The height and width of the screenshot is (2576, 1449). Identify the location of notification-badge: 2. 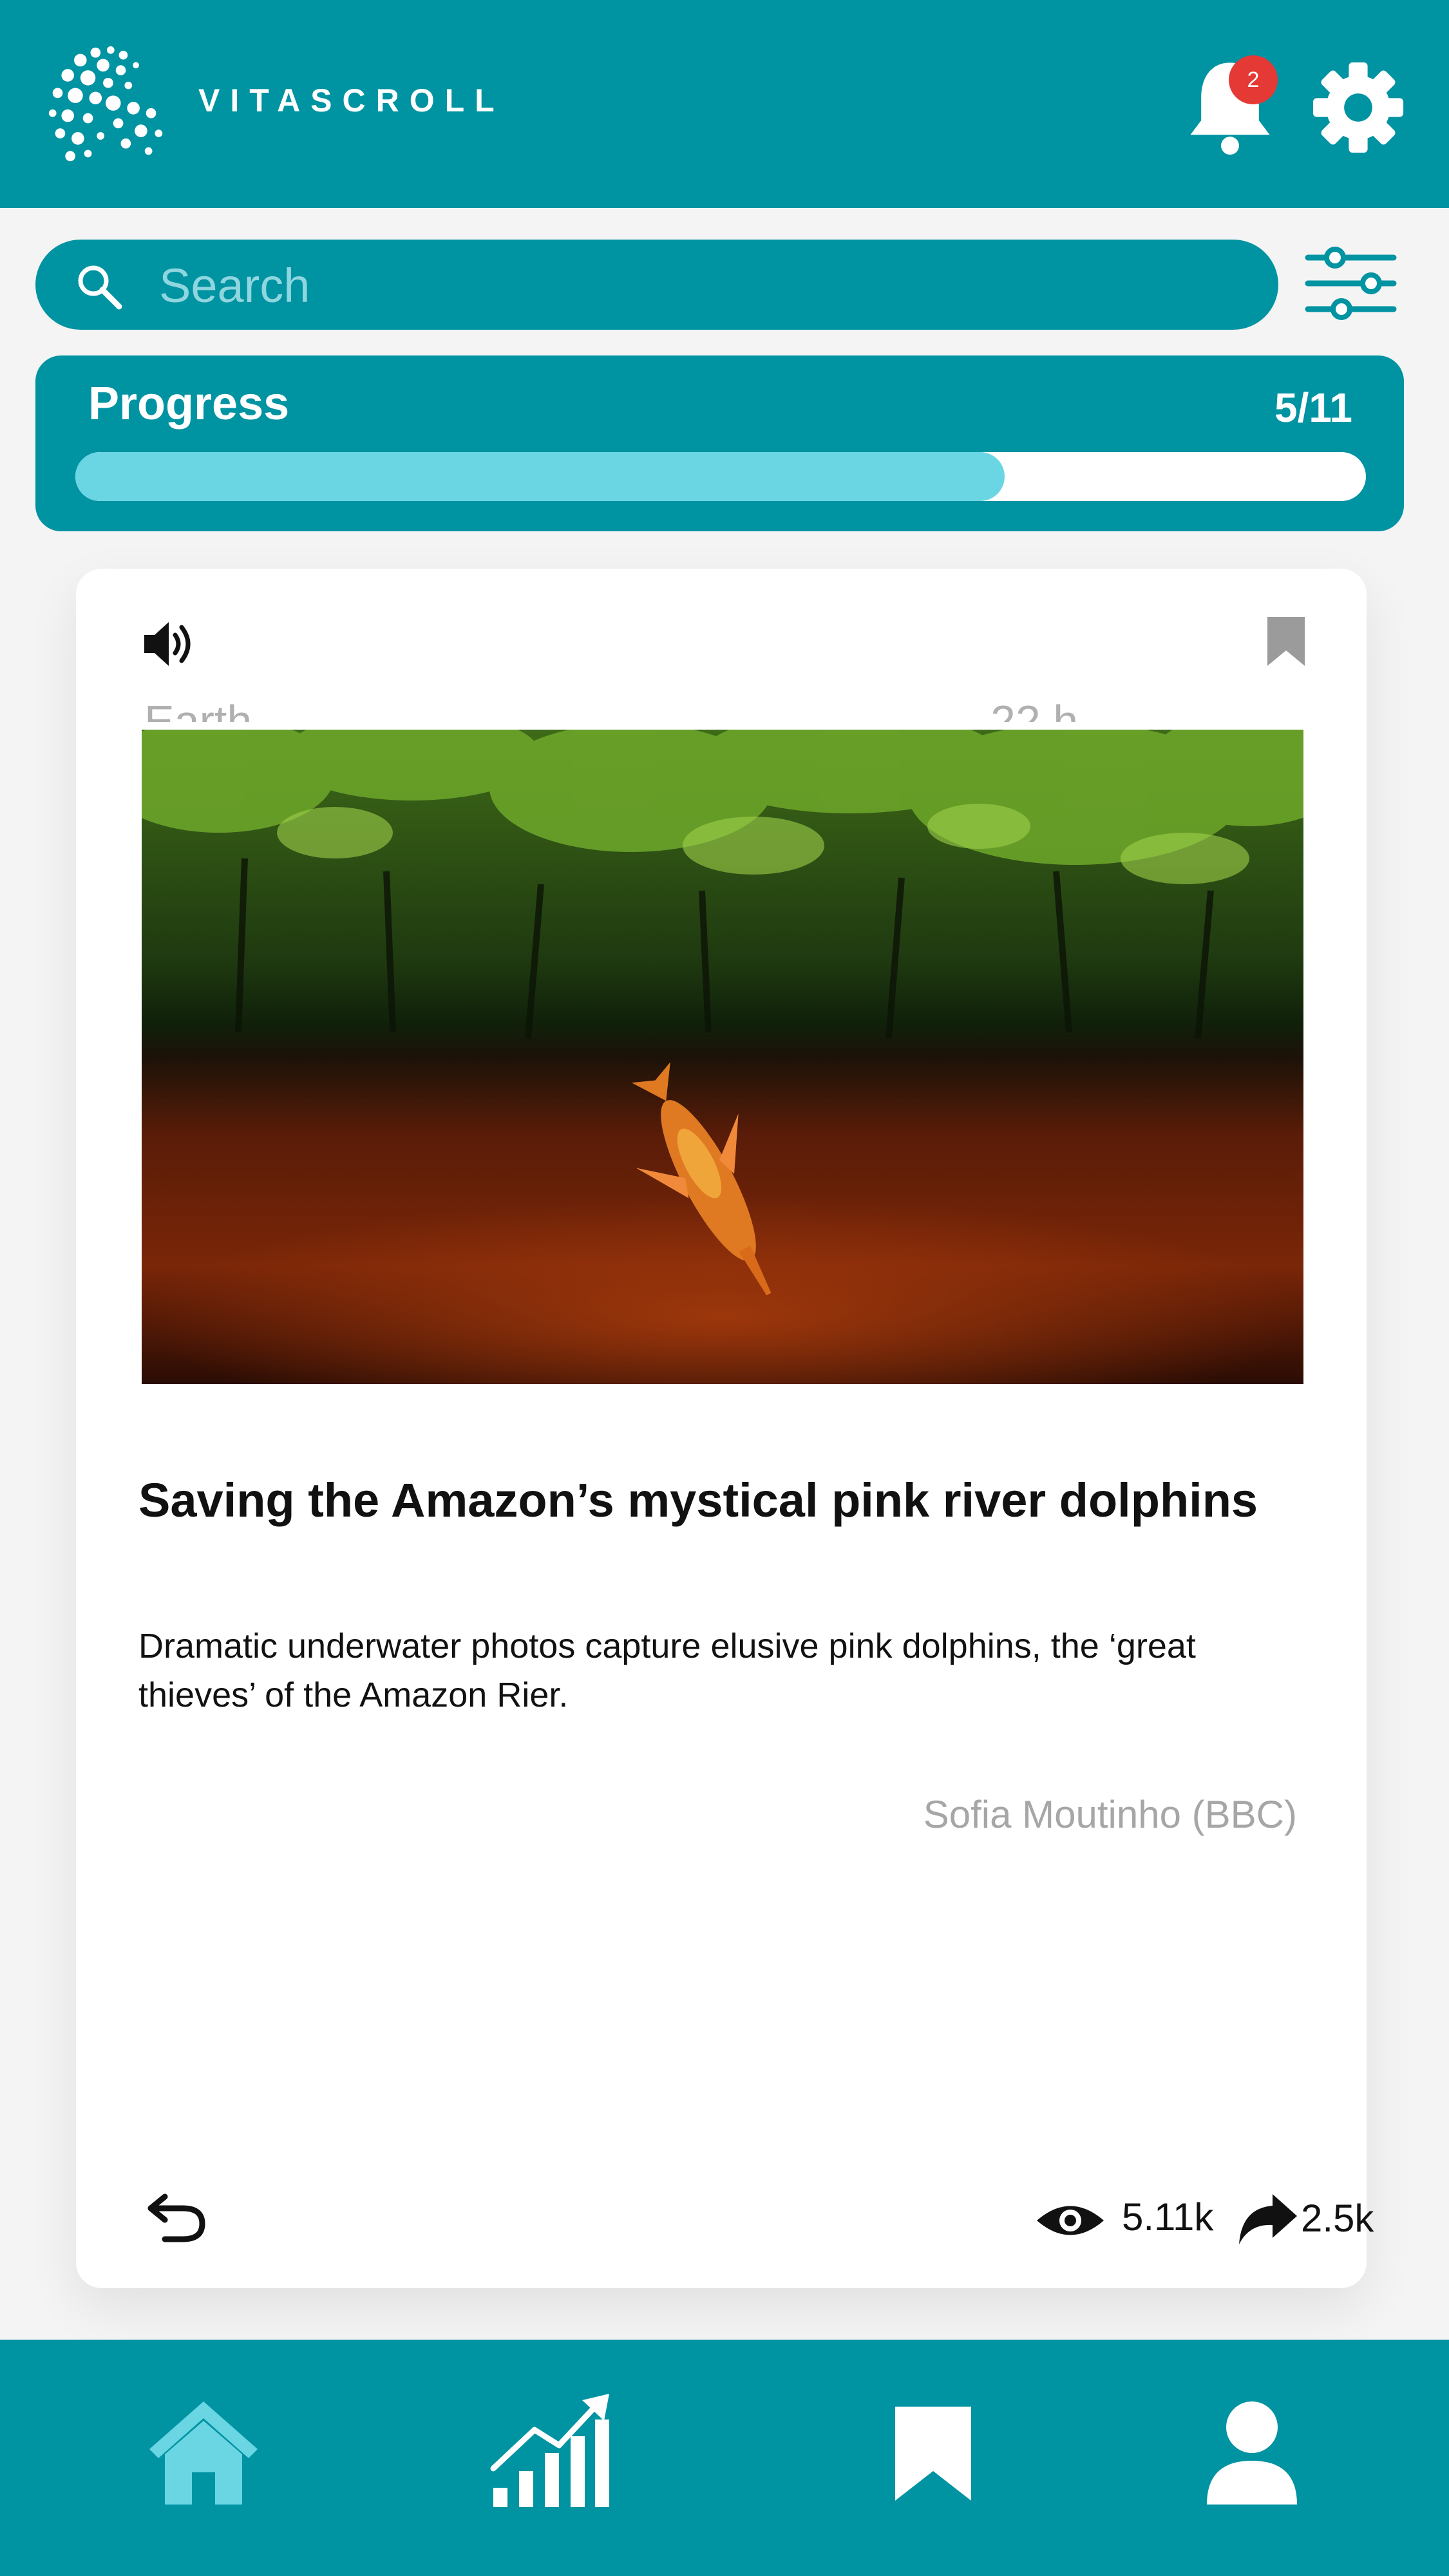
(1254, 79).